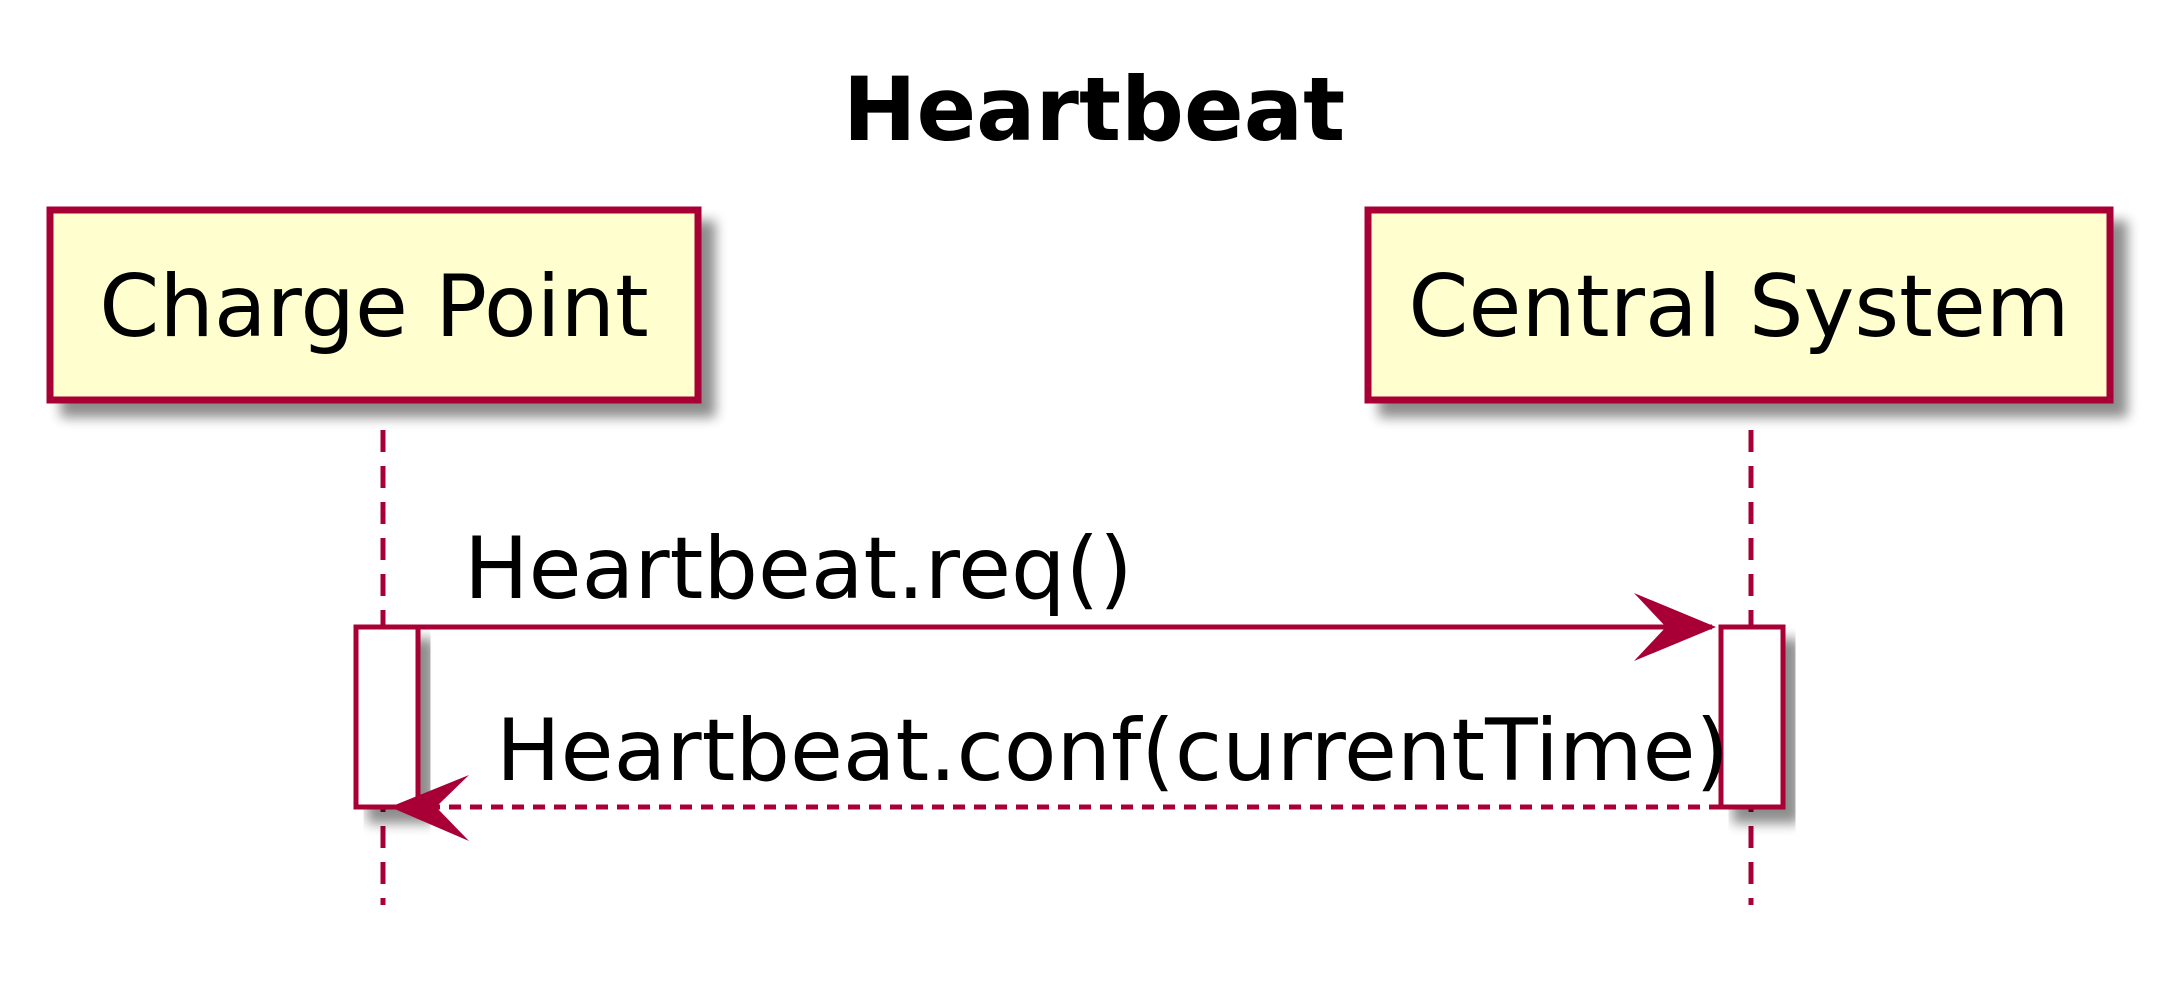 This screenshot has width=2165, height=986. What do you see at coordinates (387, 717) in the screenshot?
I see `activation-bar-charge-point` at bounding box center [387, 717].